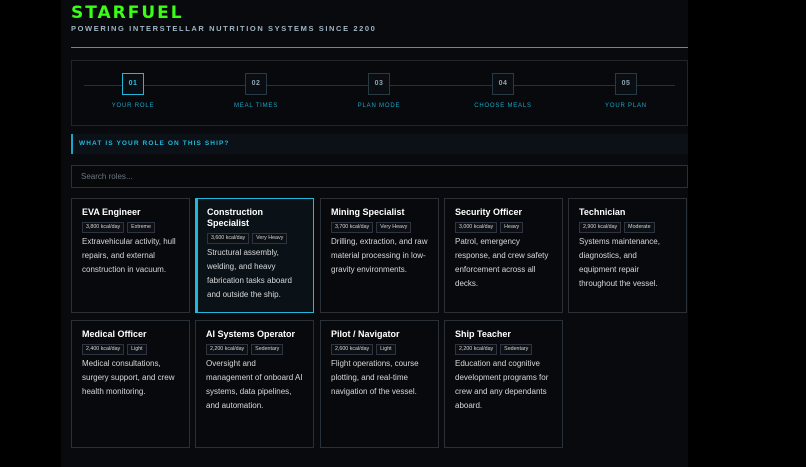 The height and width of the screenshot is (467, 806). What do you see at coordinates (639, 227) in the screenshot?
I see `intensity-badge: Moderate` at bounding box center [639, 227].